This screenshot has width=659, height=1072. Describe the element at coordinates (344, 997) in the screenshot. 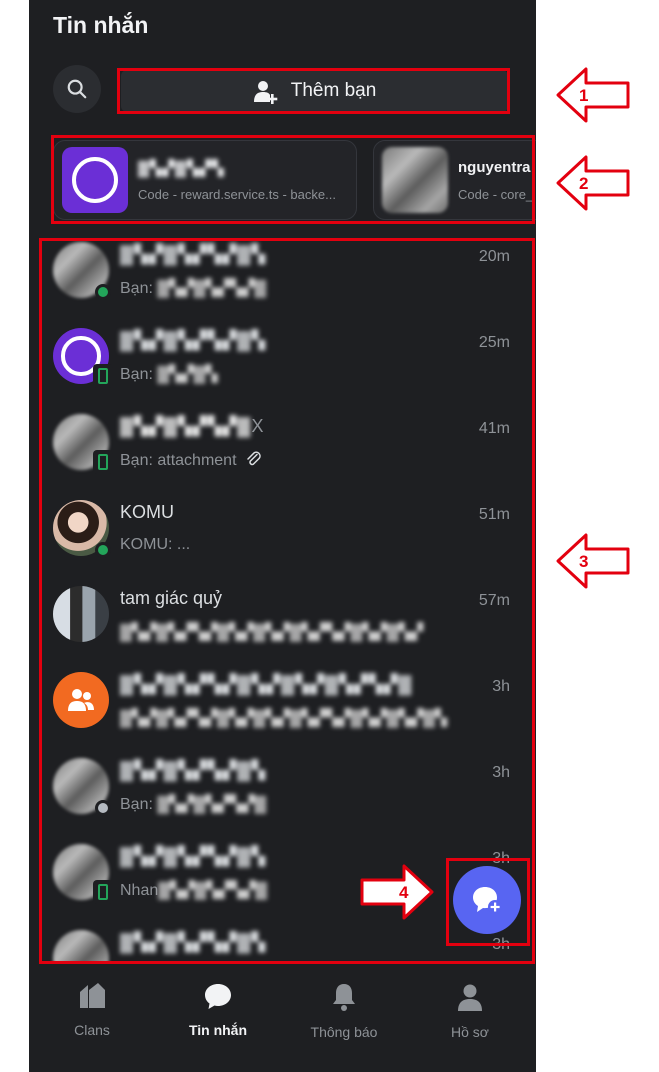

I see `bell-icon` at that location.